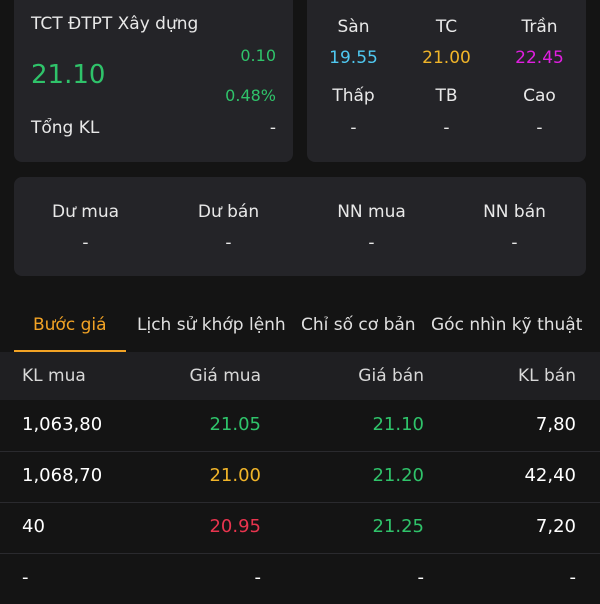 Image resolution: width=600 pixels, height=604 pixels. What do you see at coordinates (398, 526) in the screenshot?
I see `ask-price: 21.25` at bounding box center [398, 526].